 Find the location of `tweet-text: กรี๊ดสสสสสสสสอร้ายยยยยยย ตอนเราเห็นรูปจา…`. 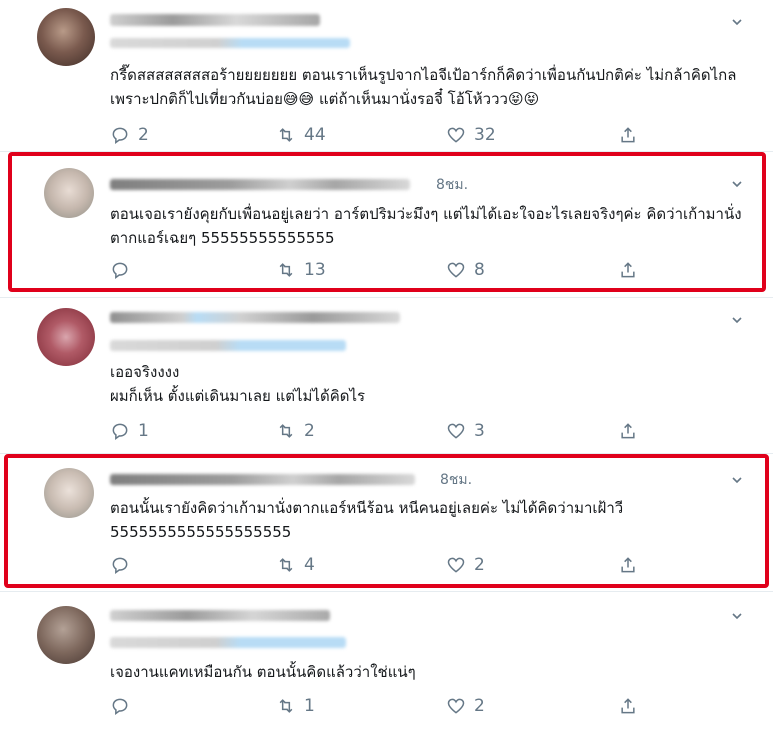

tweet-text: กรี๊ดสสสสสสสสอร้ายยยยยยย ตอนเราเห็นรูปจา… is located at coordinates (423, 87).